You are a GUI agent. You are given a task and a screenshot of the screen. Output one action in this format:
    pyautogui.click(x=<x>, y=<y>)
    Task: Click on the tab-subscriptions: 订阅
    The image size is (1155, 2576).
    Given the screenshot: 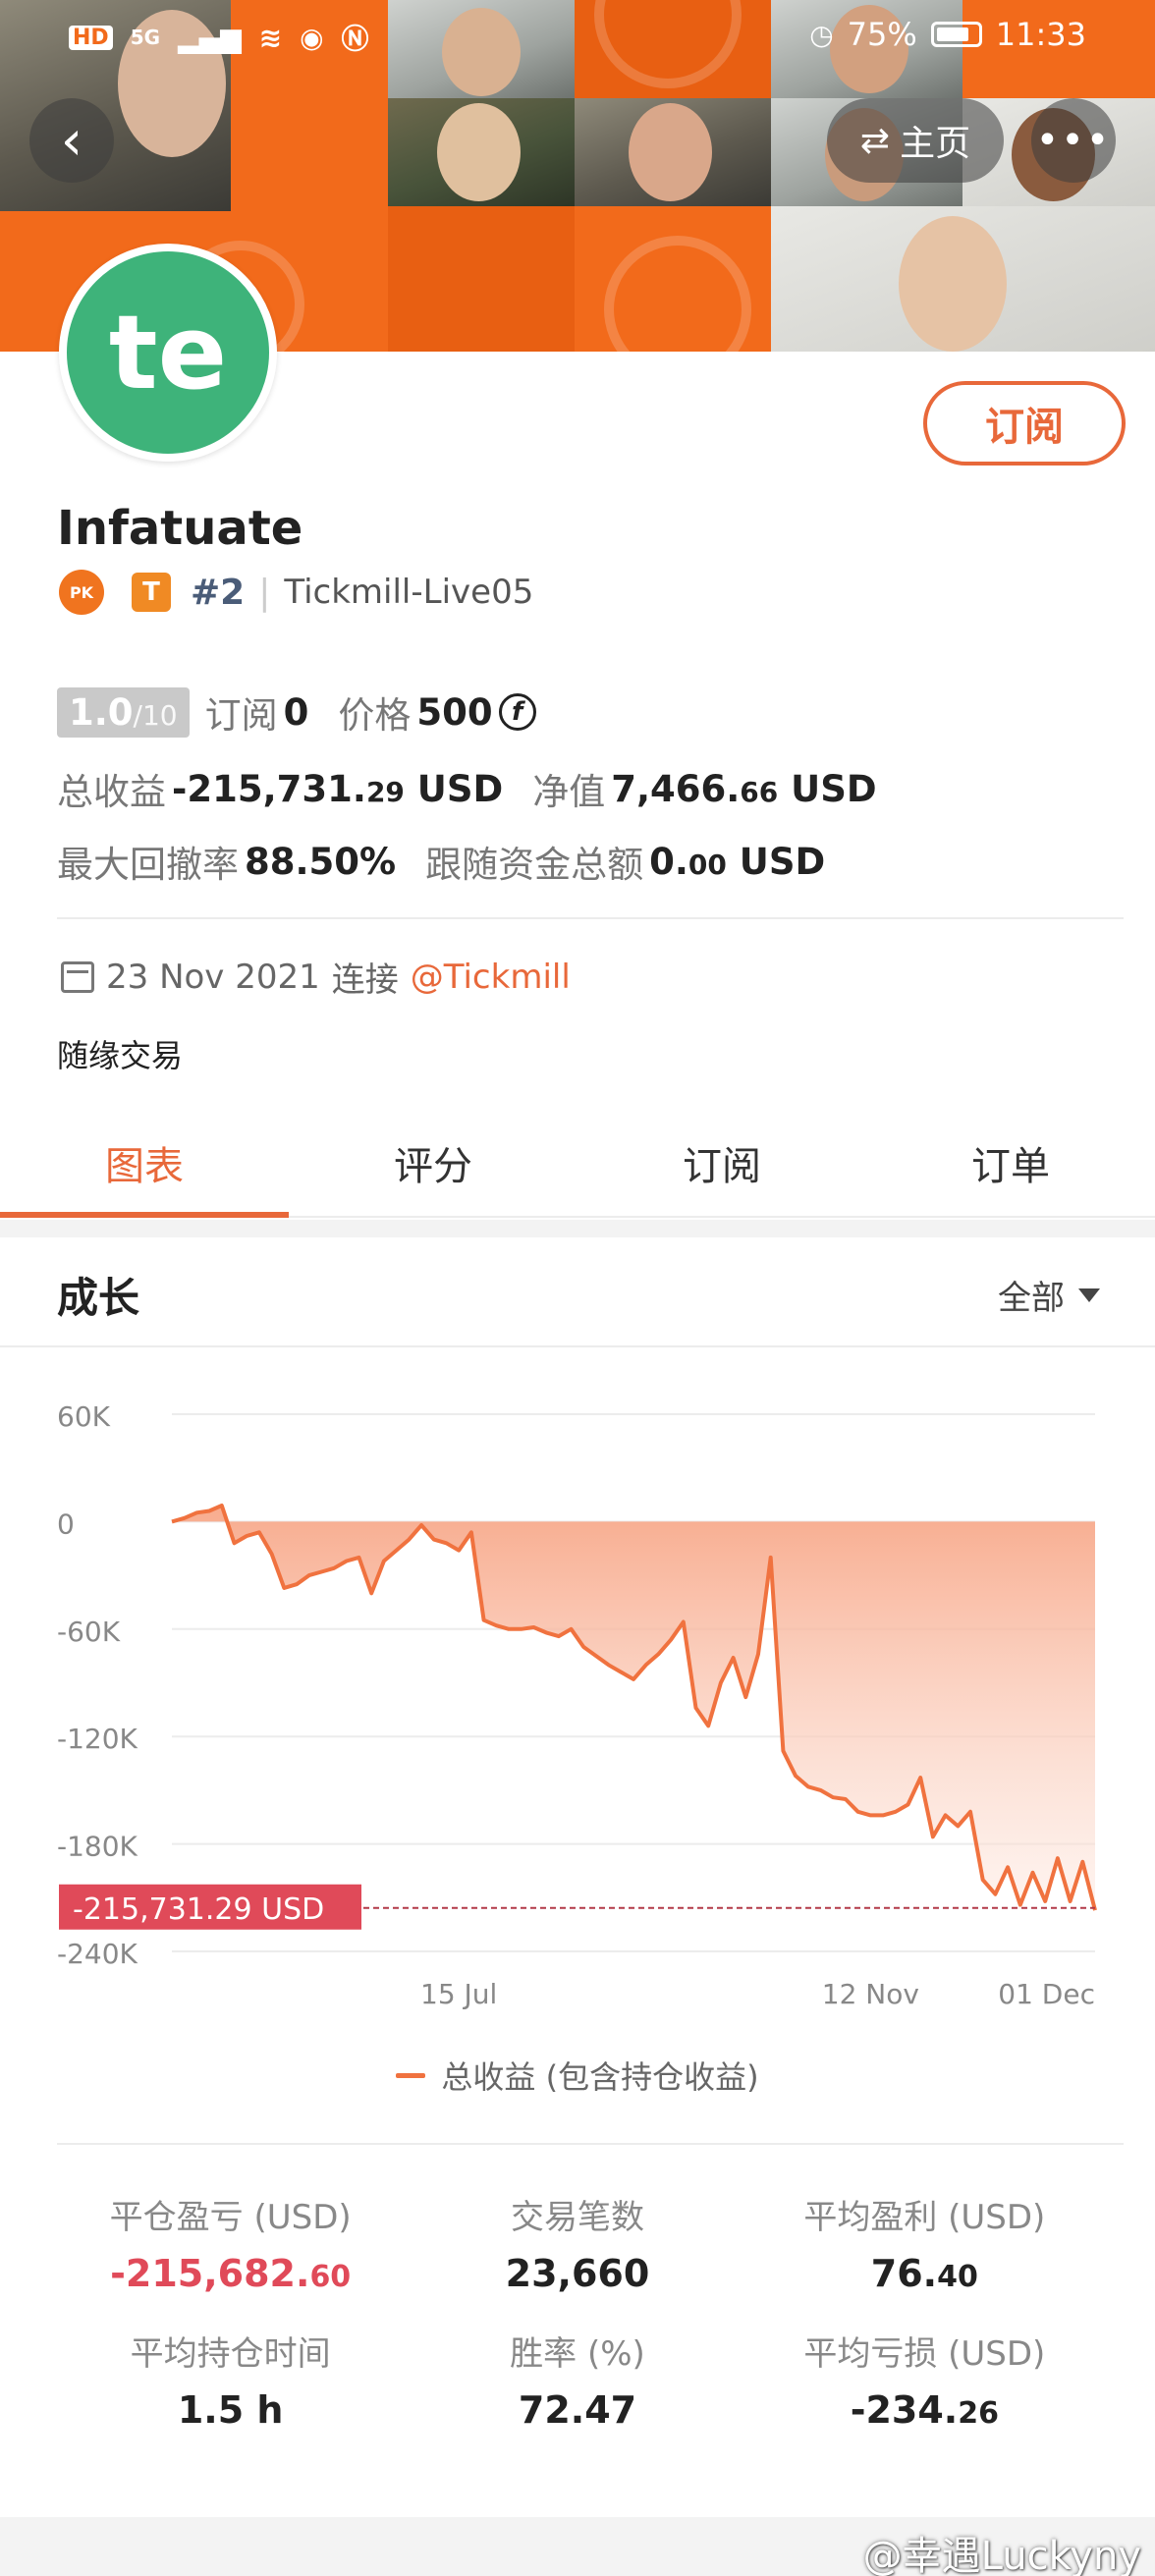 What is the action you would take?
    pyautogui.click(x=722, y=1163)
    